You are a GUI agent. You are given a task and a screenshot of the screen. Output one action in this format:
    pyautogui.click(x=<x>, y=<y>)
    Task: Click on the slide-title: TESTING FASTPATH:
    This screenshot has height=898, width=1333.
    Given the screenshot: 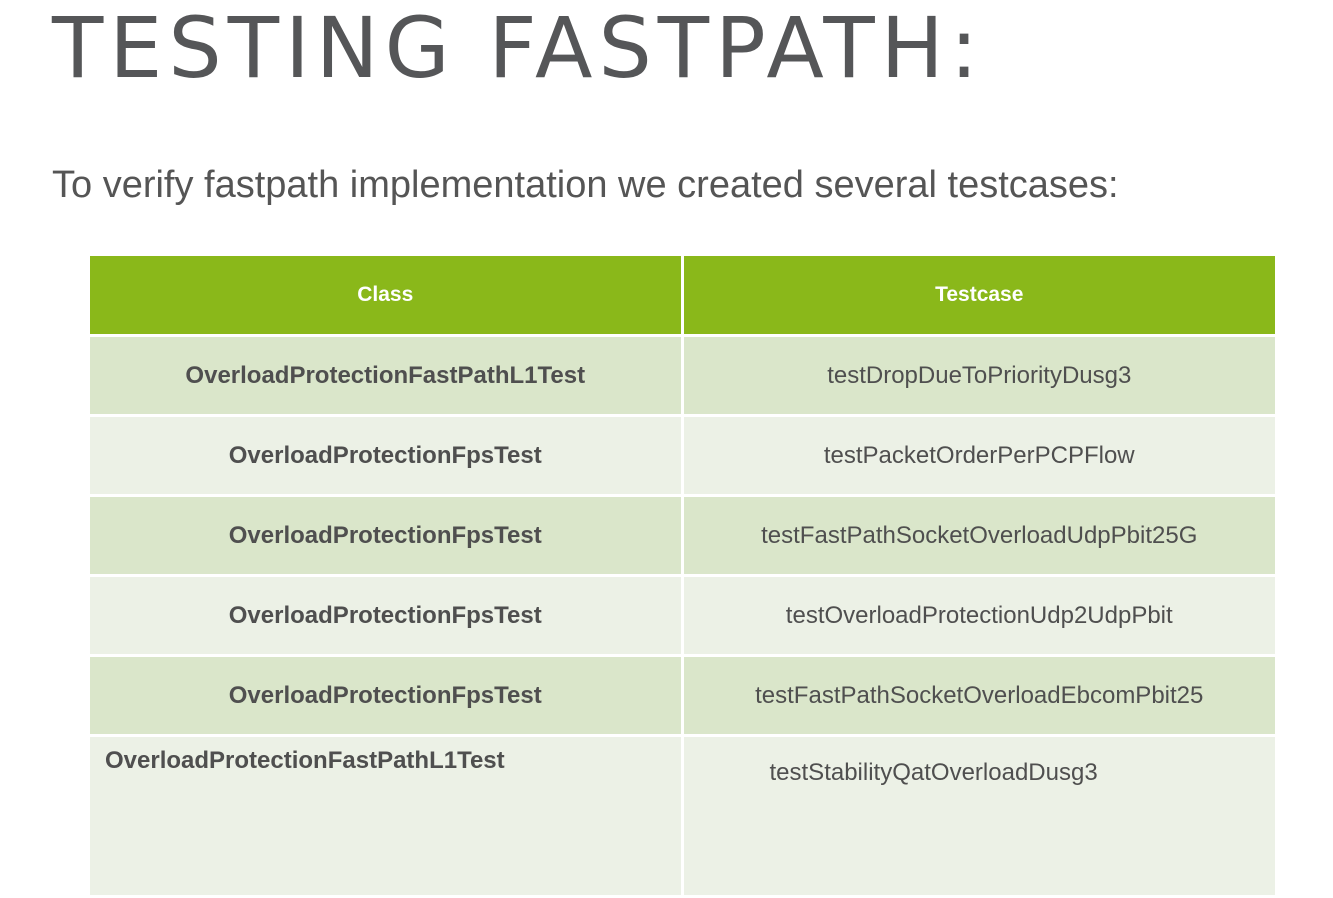 What is the action you would take?
    pyautogui.click(x=518, y=48)
    